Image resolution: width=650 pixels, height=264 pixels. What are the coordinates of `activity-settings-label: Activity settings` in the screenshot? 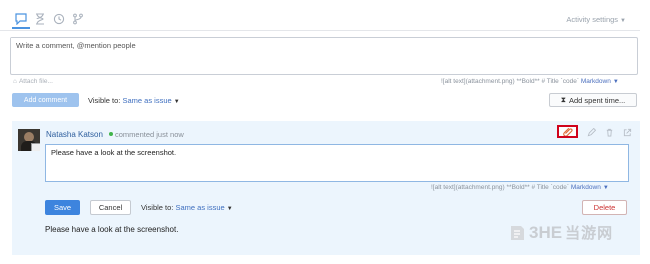 It's located at (592, 19).